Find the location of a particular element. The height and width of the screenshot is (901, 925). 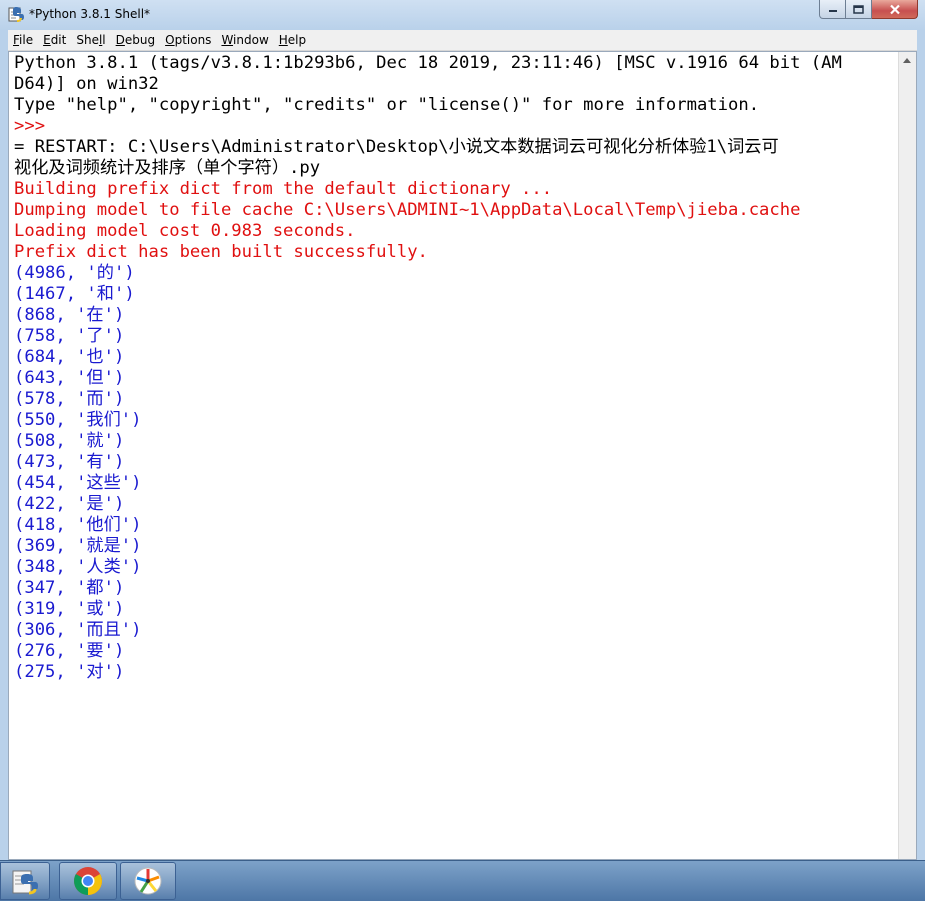

shell-line: (422, '是') is located at coordinates (69, 504).